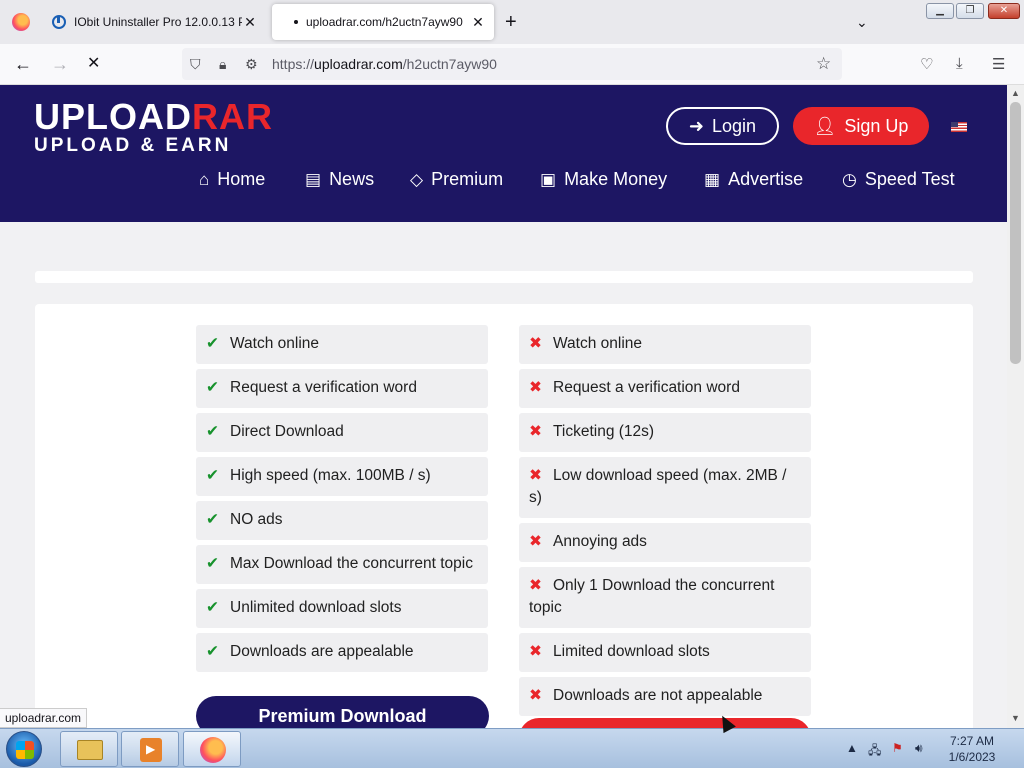 This screenshot has height=768, width=1024. Describe the element at coordinates (1015, 233) in the screenshot. I see `scroll-thumb` at that location.